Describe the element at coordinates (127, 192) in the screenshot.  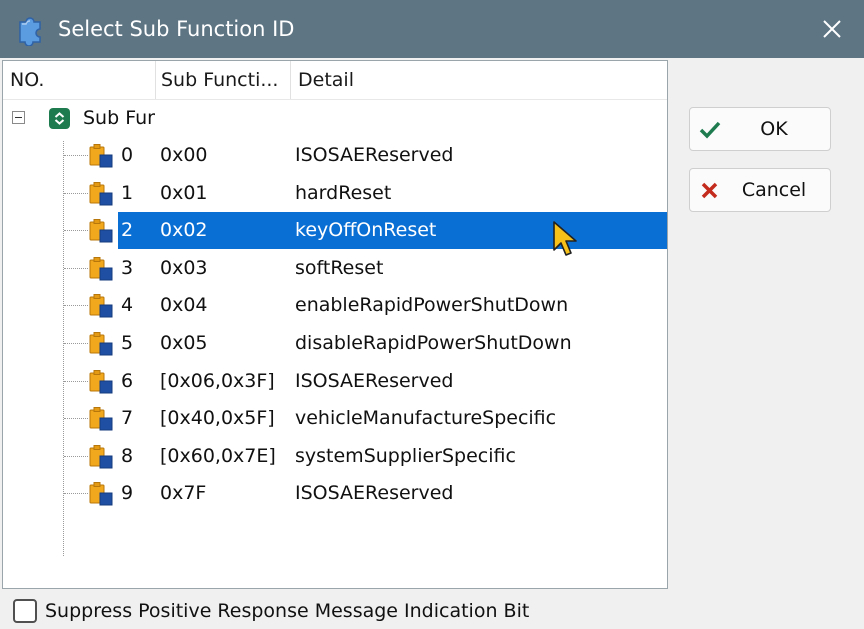
I see `row-no: 1` at that location.